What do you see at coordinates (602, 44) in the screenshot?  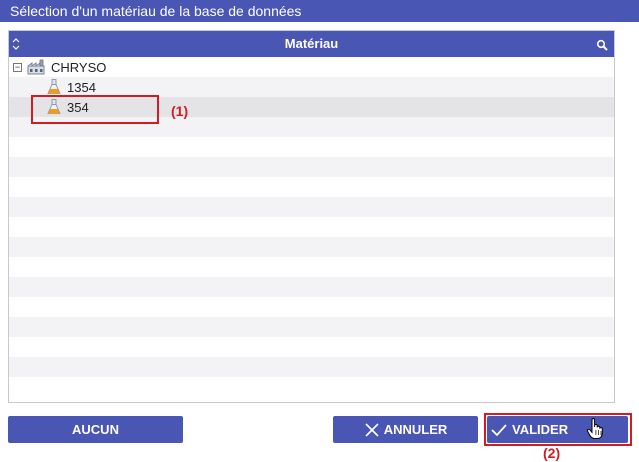 I see `search-icon` at bounding box center [602, 44].